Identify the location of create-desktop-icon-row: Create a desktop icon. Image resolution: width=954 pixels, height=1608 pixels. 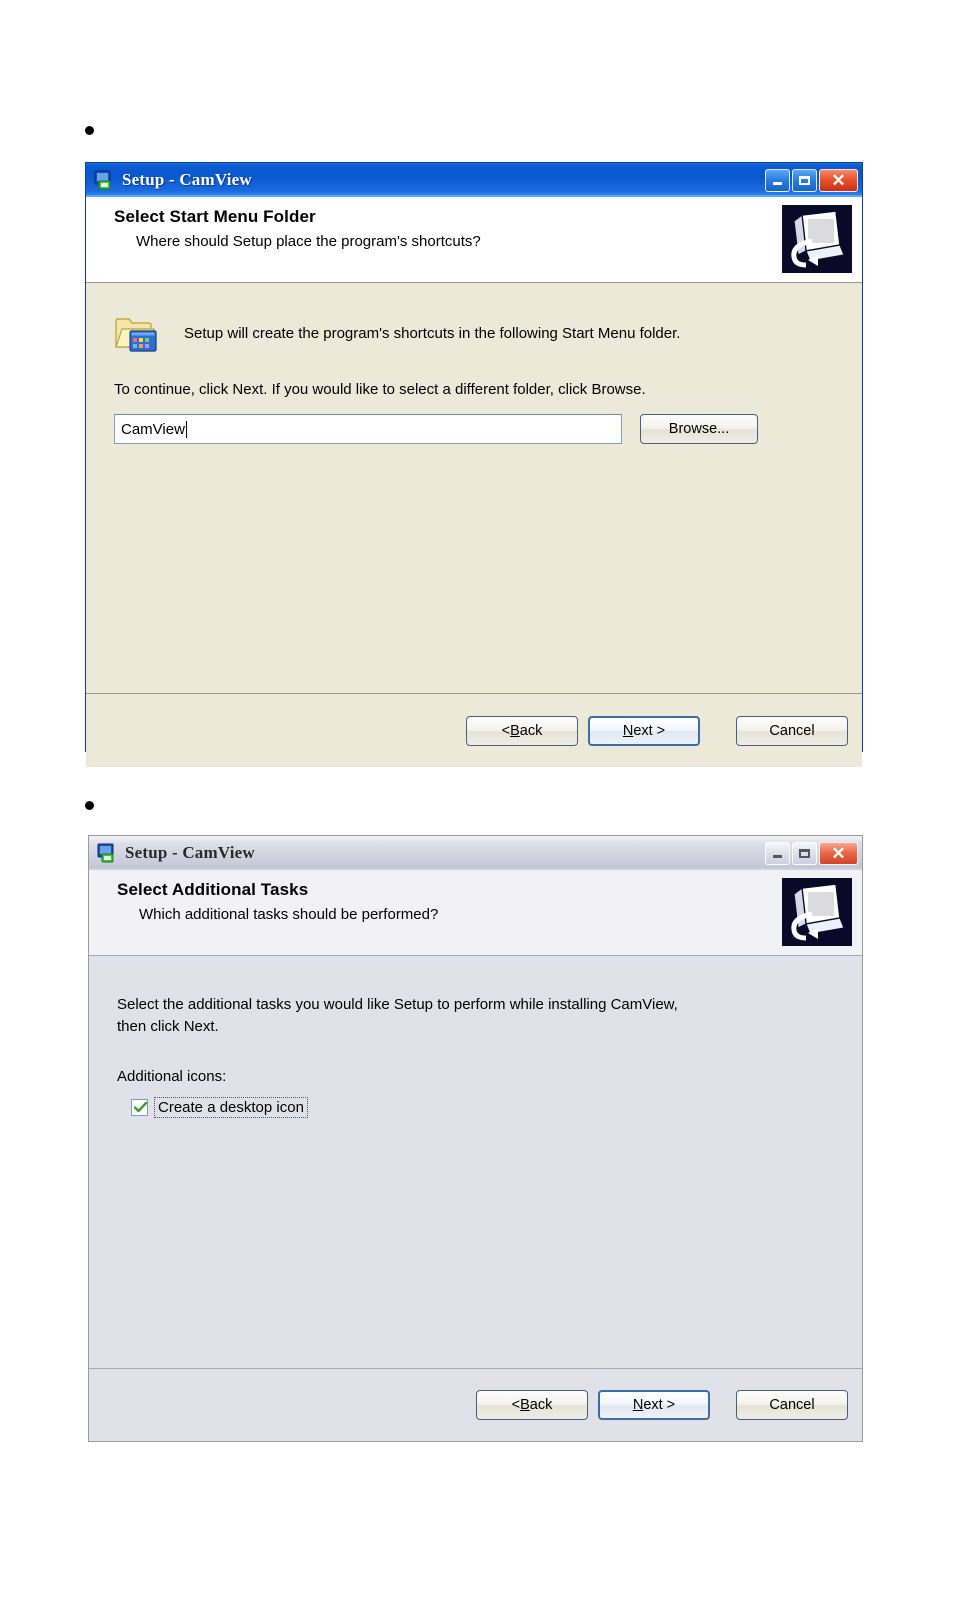
(475, 1108).